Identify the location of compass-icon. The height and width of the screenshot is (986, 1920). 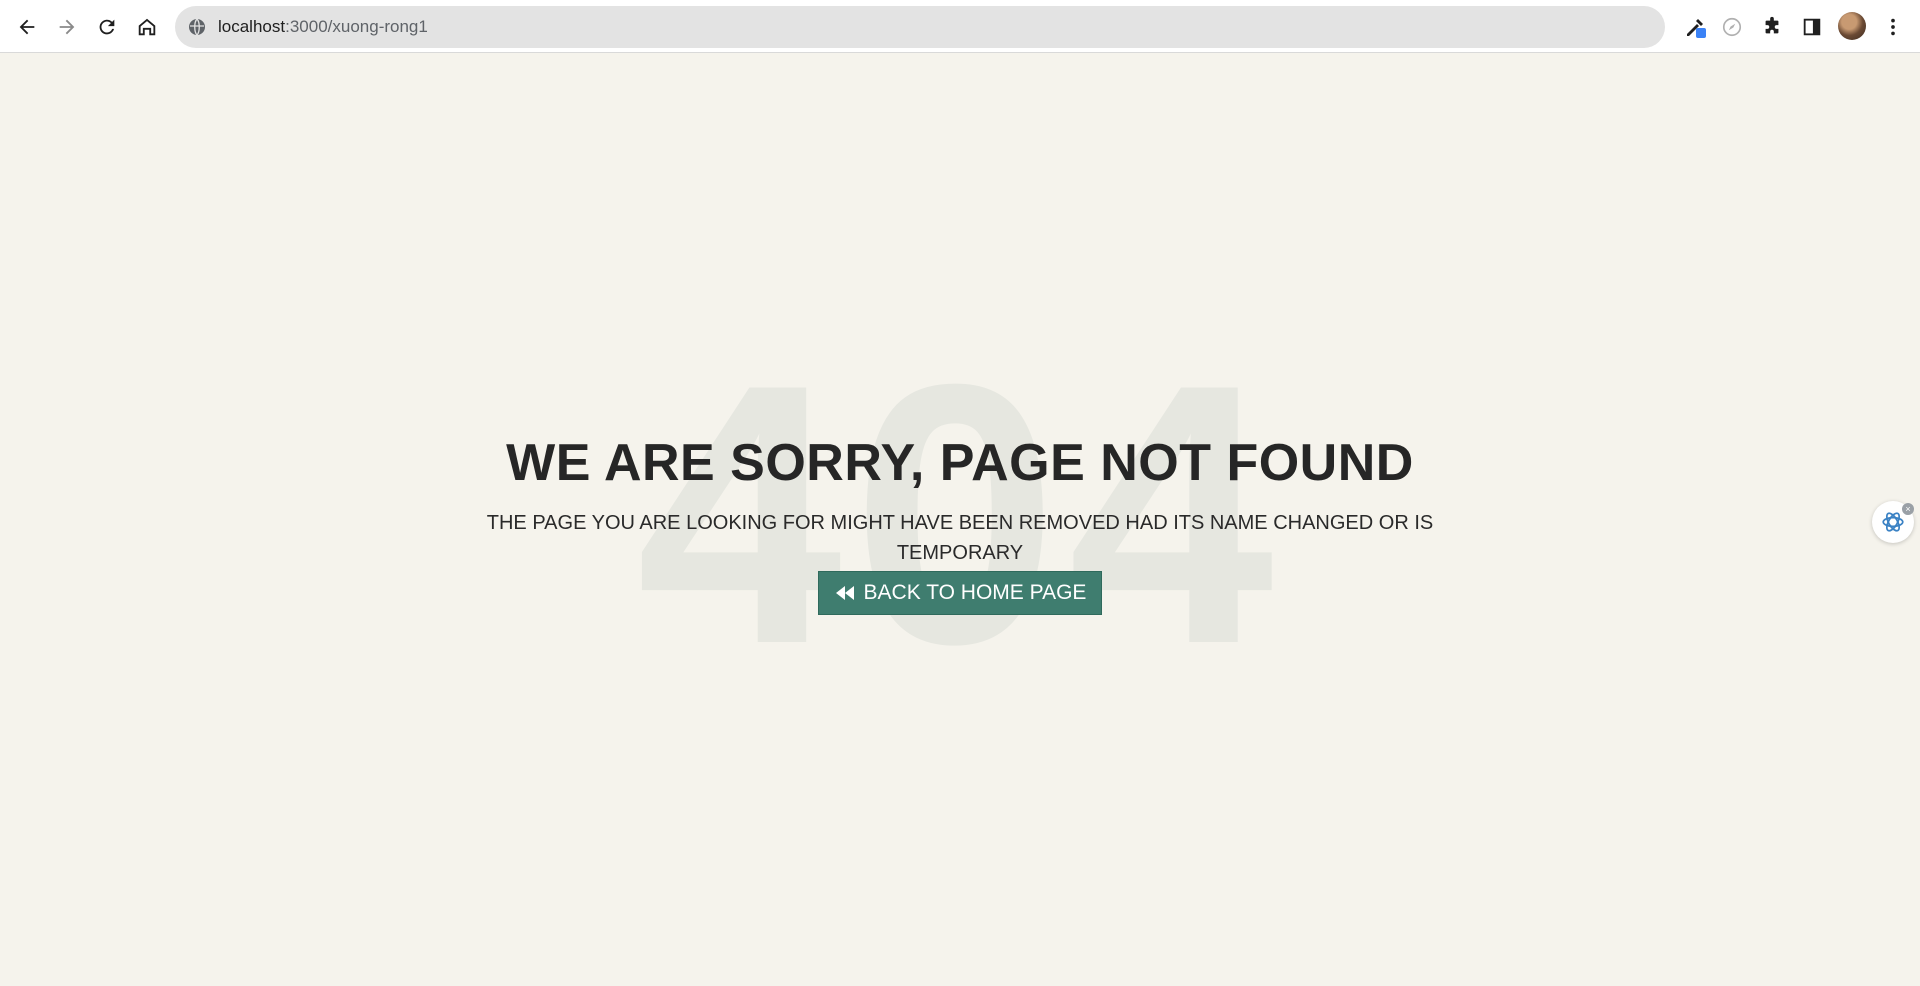
(1732, 27).